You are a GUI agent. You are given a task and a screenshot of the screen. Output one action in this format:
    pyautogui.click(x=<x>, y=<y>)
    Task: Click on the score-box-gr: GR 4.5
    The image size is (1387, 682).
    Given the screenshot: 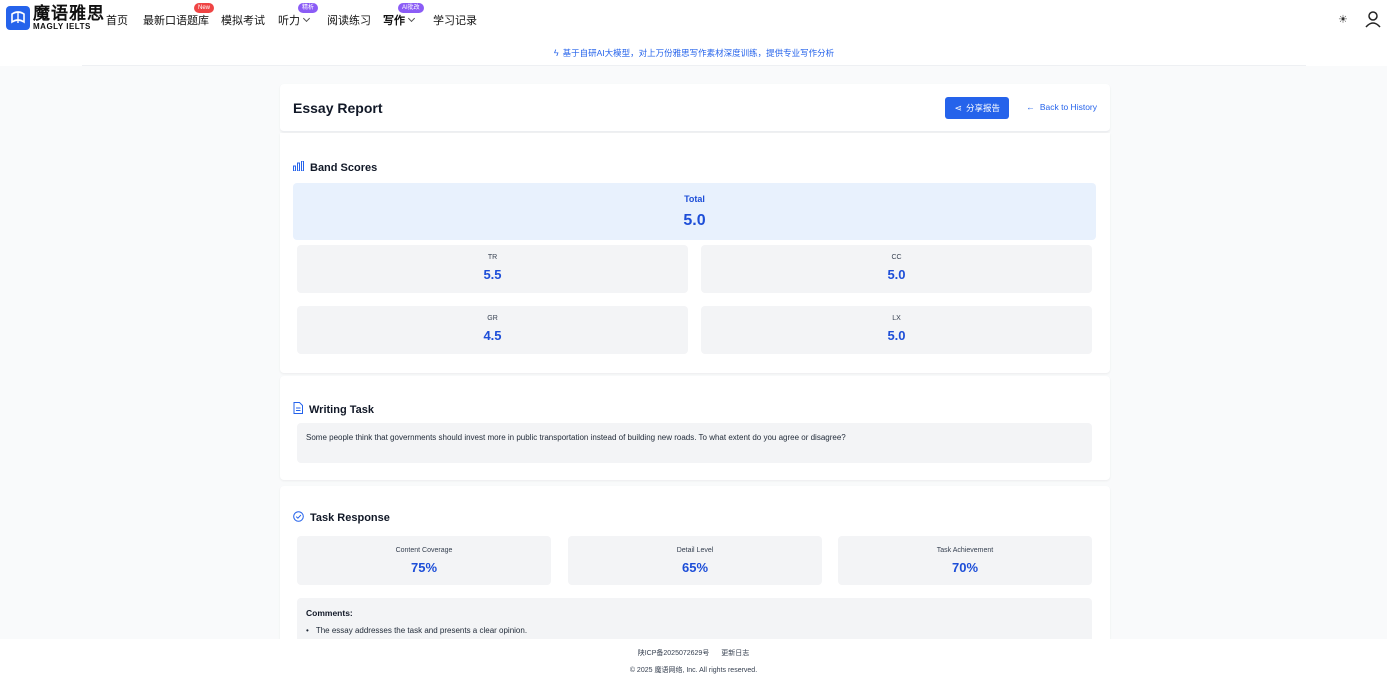 What is the action you would take?
    pyautogui.click(x=492, y=330)
    